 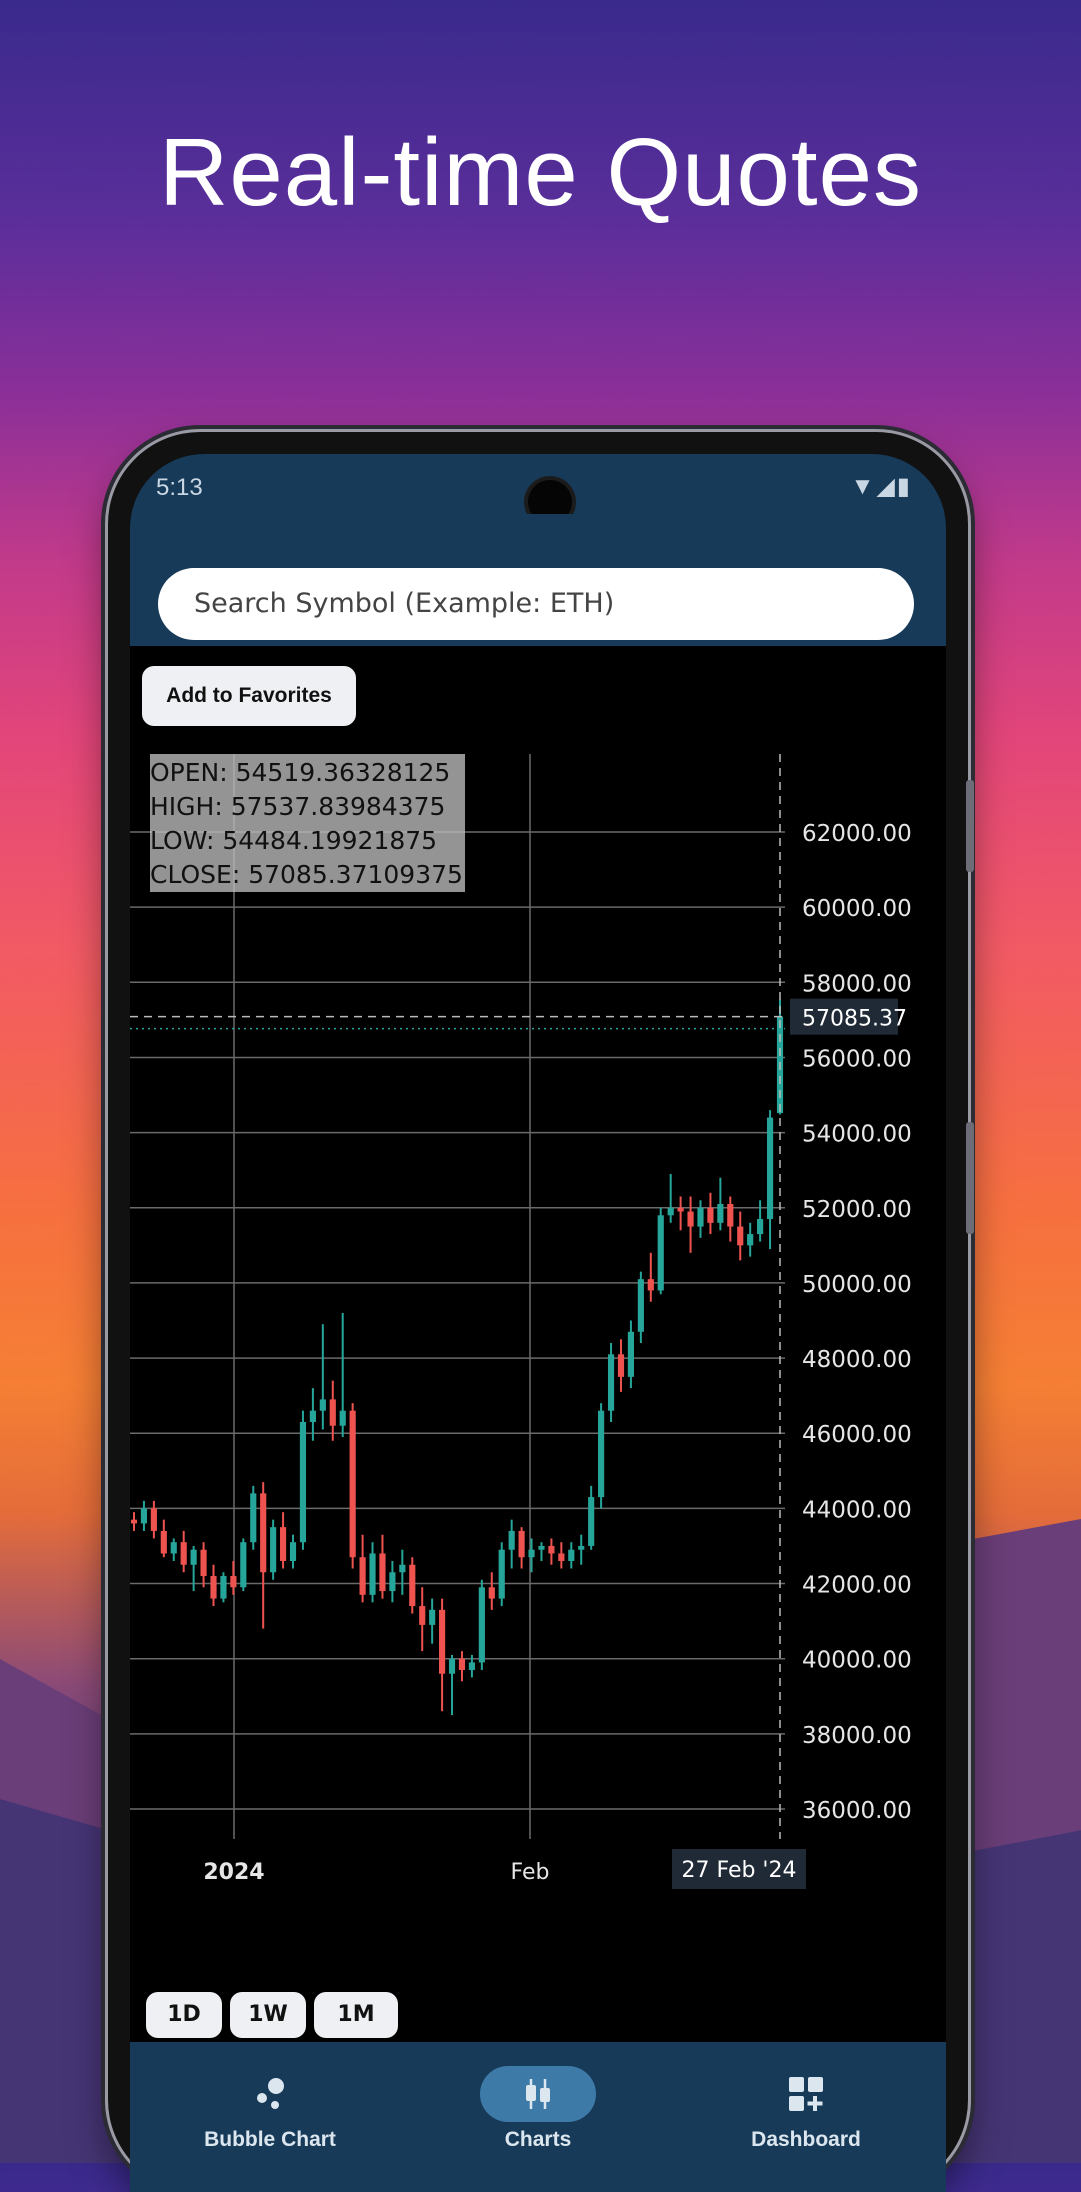 What do you see at coordinates (857, 984) in the screenshot?
I see `y-tick-label: 58000.00` at bounding box center [857, 984].